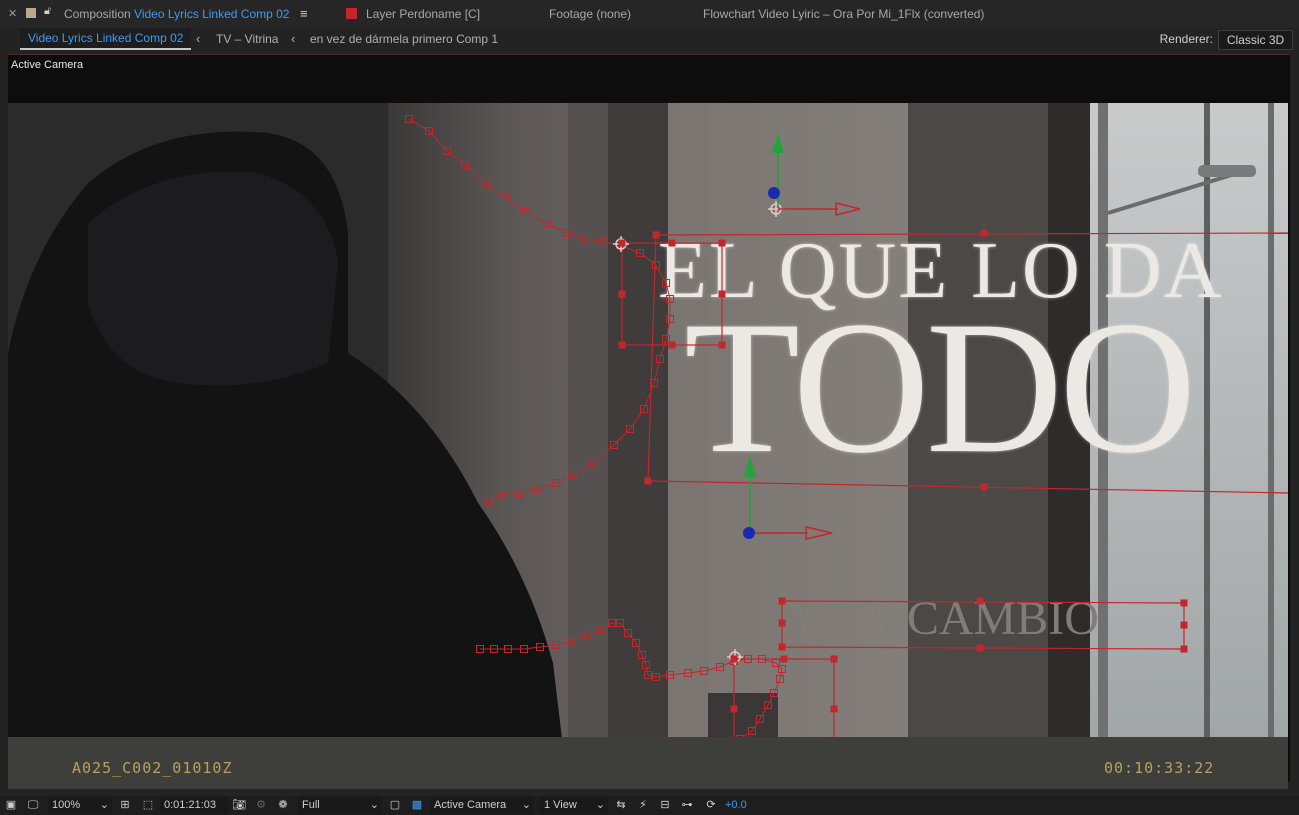  I want to click on view-layout-value: 1 View, so click(560, 805).